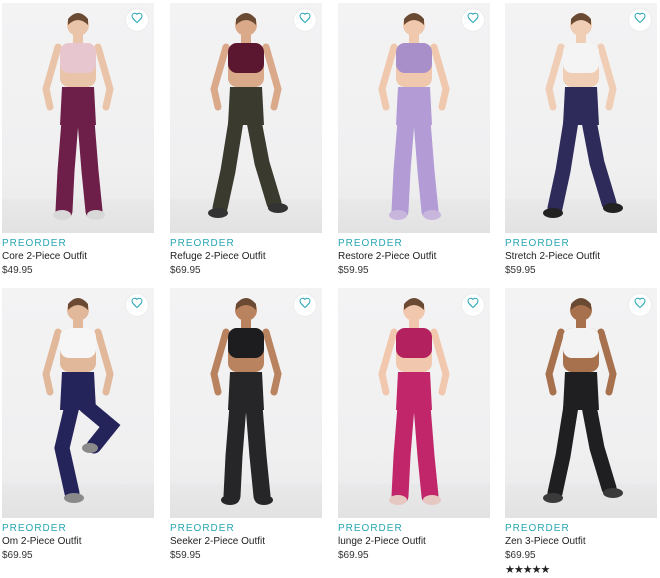 This screenshot has height=578, width=660. What do you see at coordinates (414, 256) in the screenshot?
I see `product-name: Restore 2-Piece Outfit` at bounding box center [414, 256].